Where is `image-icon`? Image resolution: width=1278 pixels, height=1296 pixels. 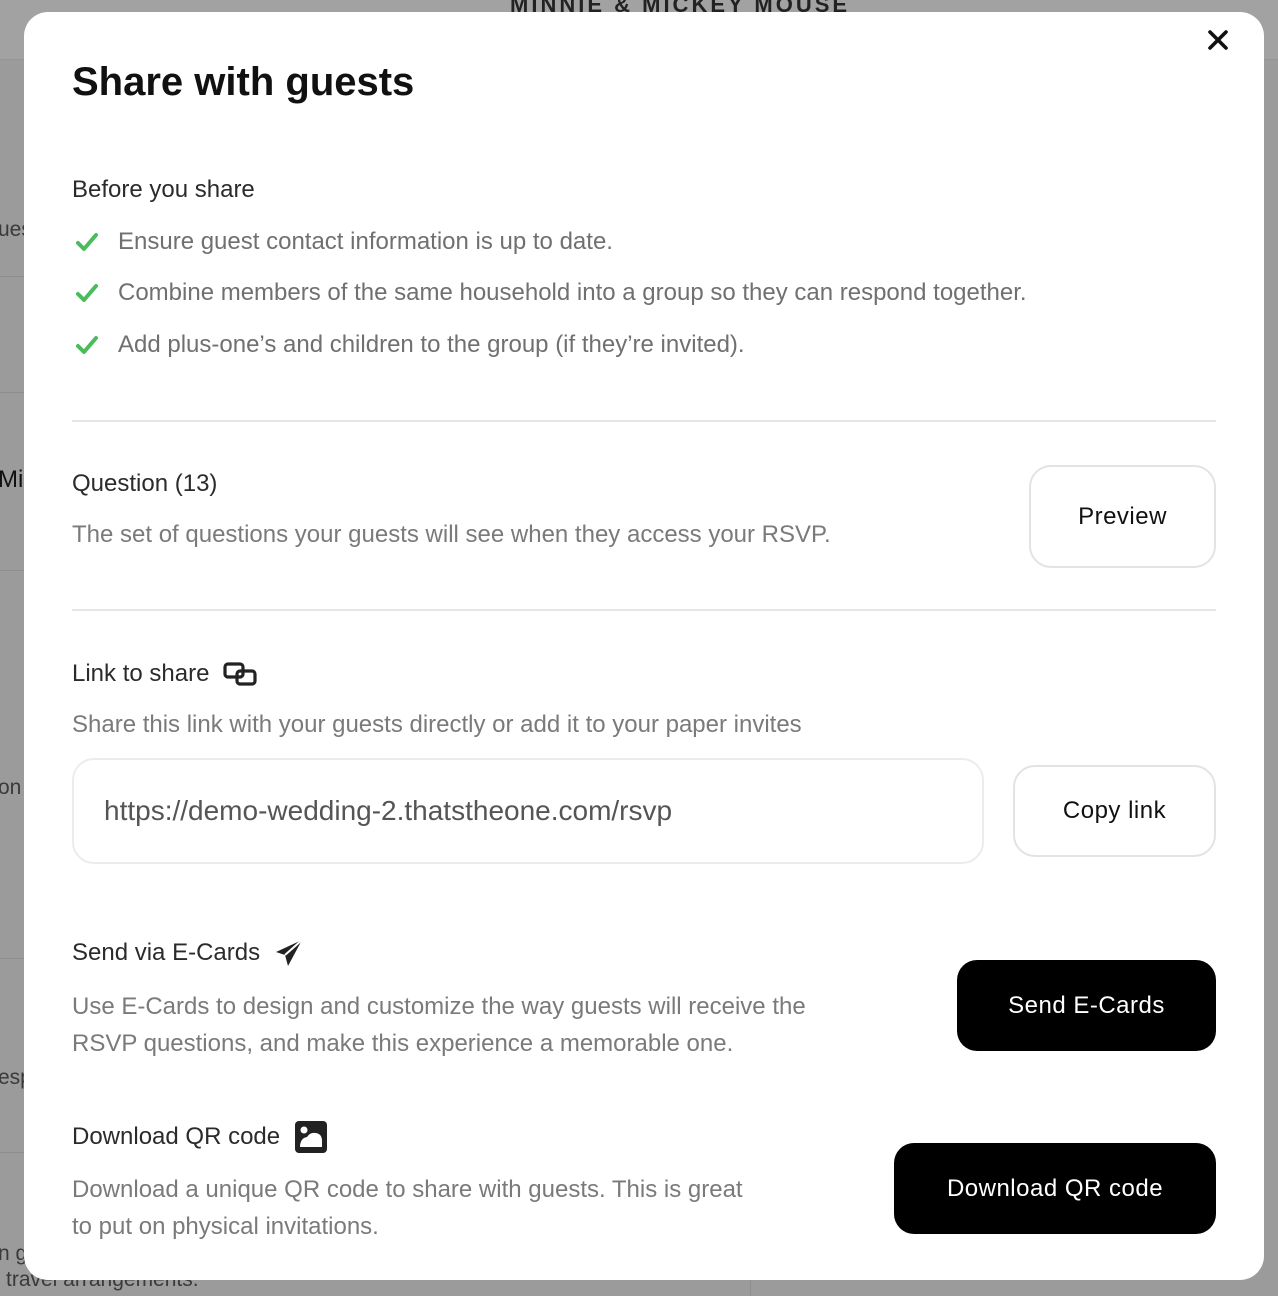
image-icon is located at coordinates (311, 1137).